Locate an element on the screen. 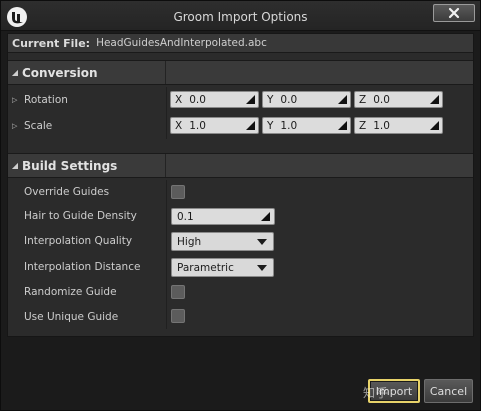 The image size is (481, 411). scale-y-field: Y 1.0 is located at coordinates (306, 125).